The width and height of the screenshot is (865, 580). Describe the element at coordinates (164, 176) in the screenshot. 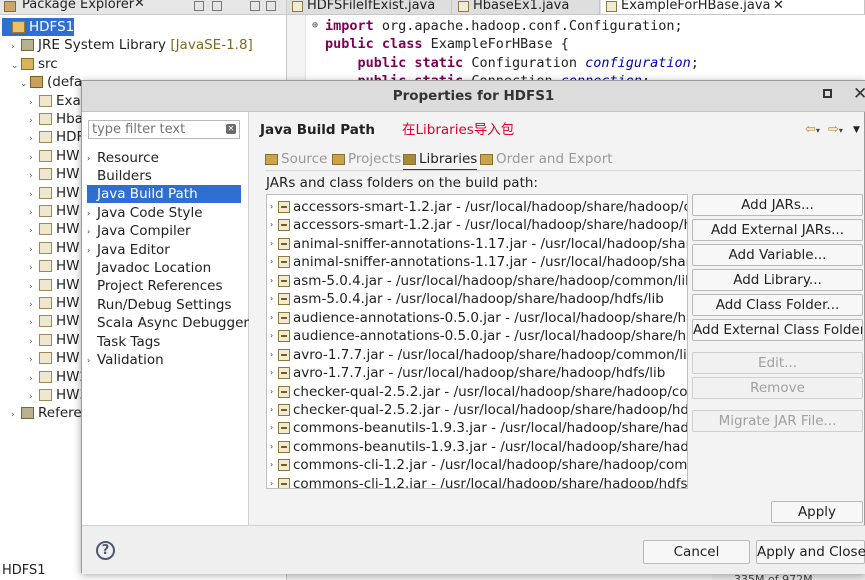

I see `nav-item: Builders` at that location.